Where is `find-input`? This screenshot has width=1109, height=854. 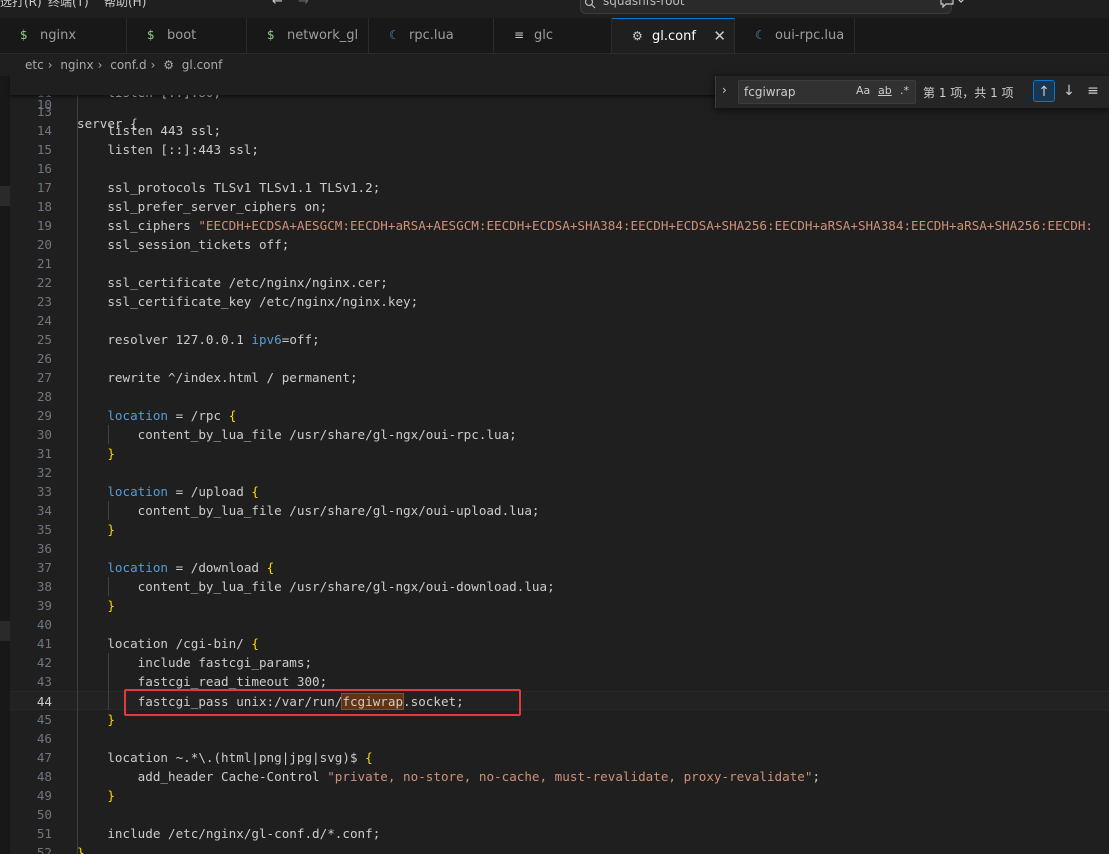 find-input is located at coordinates (798, 92).